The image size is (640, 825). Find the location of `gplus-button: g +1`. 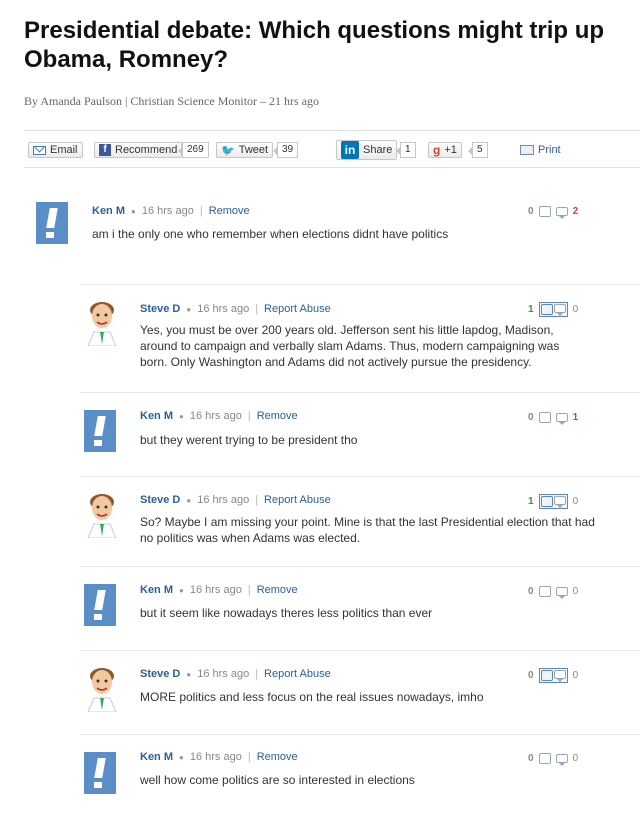

gplus-button: g +1 is located at coordinates (445, 150).